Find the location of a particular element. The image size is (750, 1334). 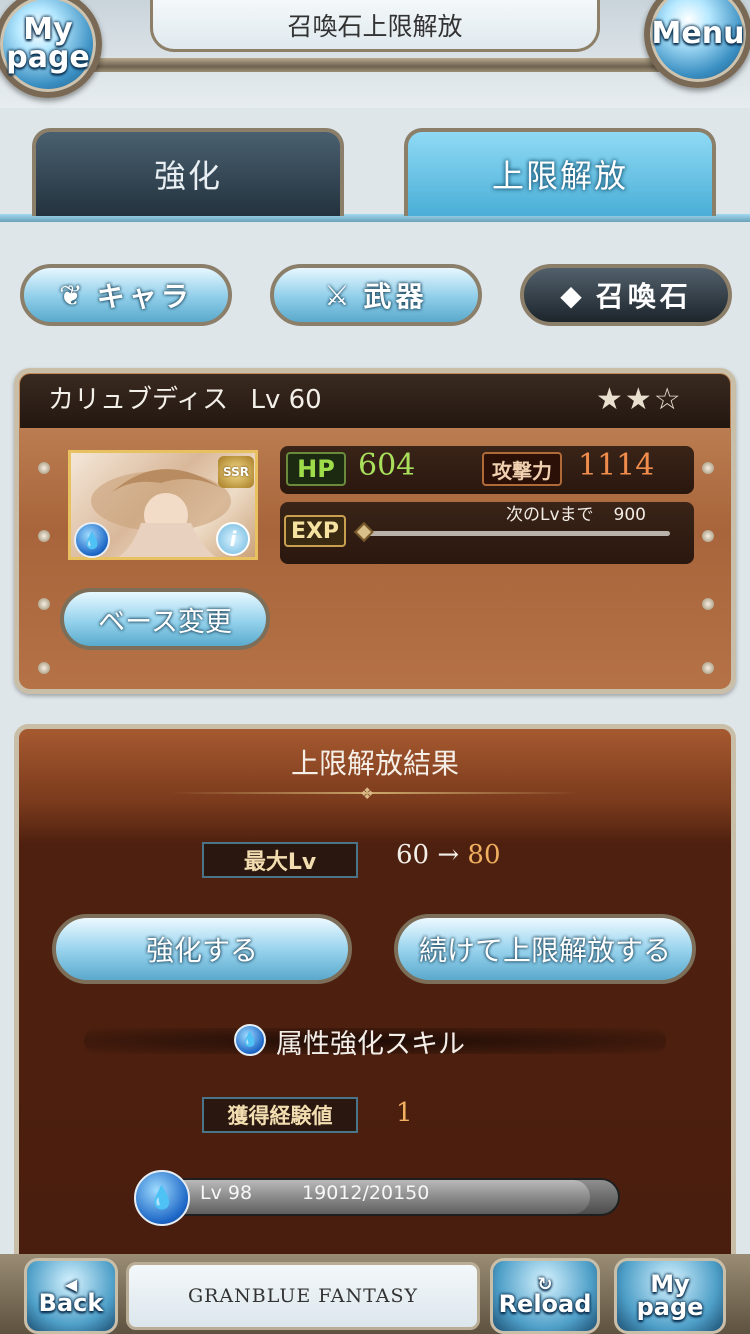

exp-gained-label: 獲得経験値 is located at coordinates (280, 1115).